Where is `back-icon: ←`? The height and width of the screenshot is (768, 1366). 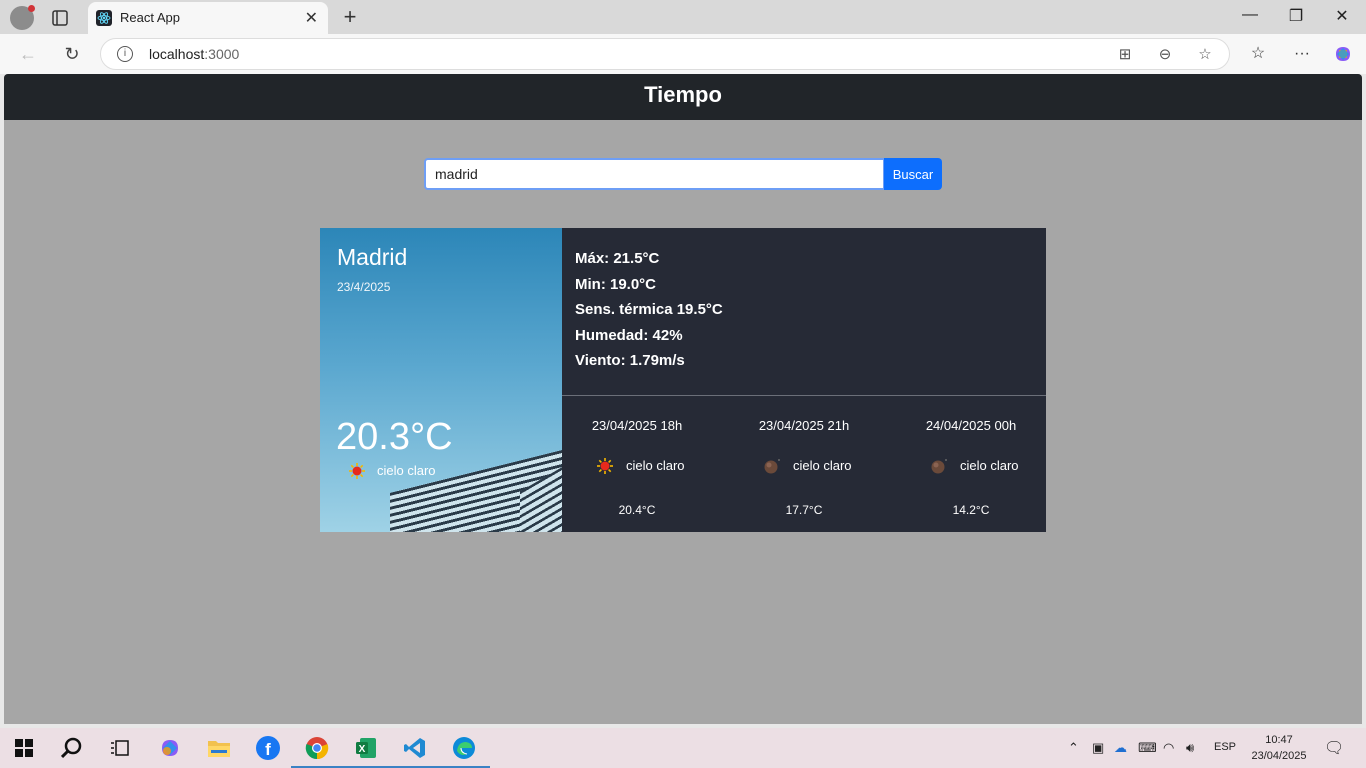 back-icon: ← is located at coordinates (28, 54).